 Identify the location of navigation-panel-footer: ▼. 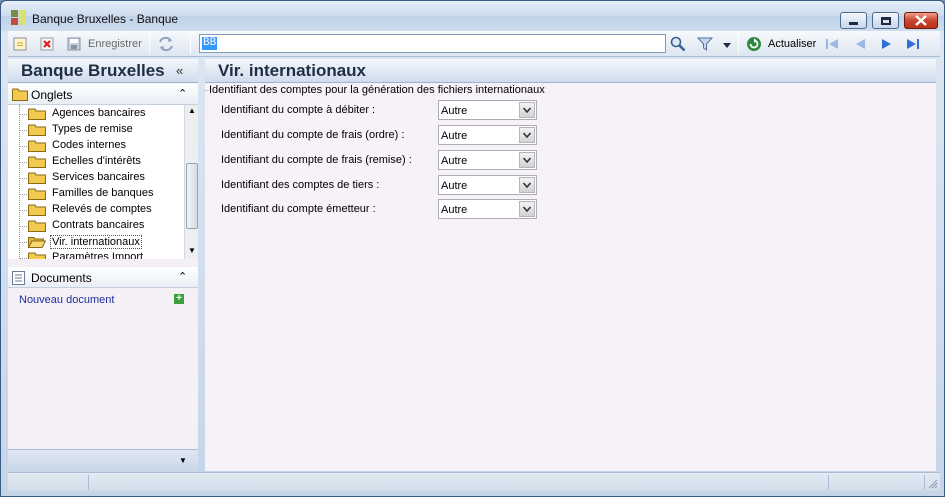
(103, 460).